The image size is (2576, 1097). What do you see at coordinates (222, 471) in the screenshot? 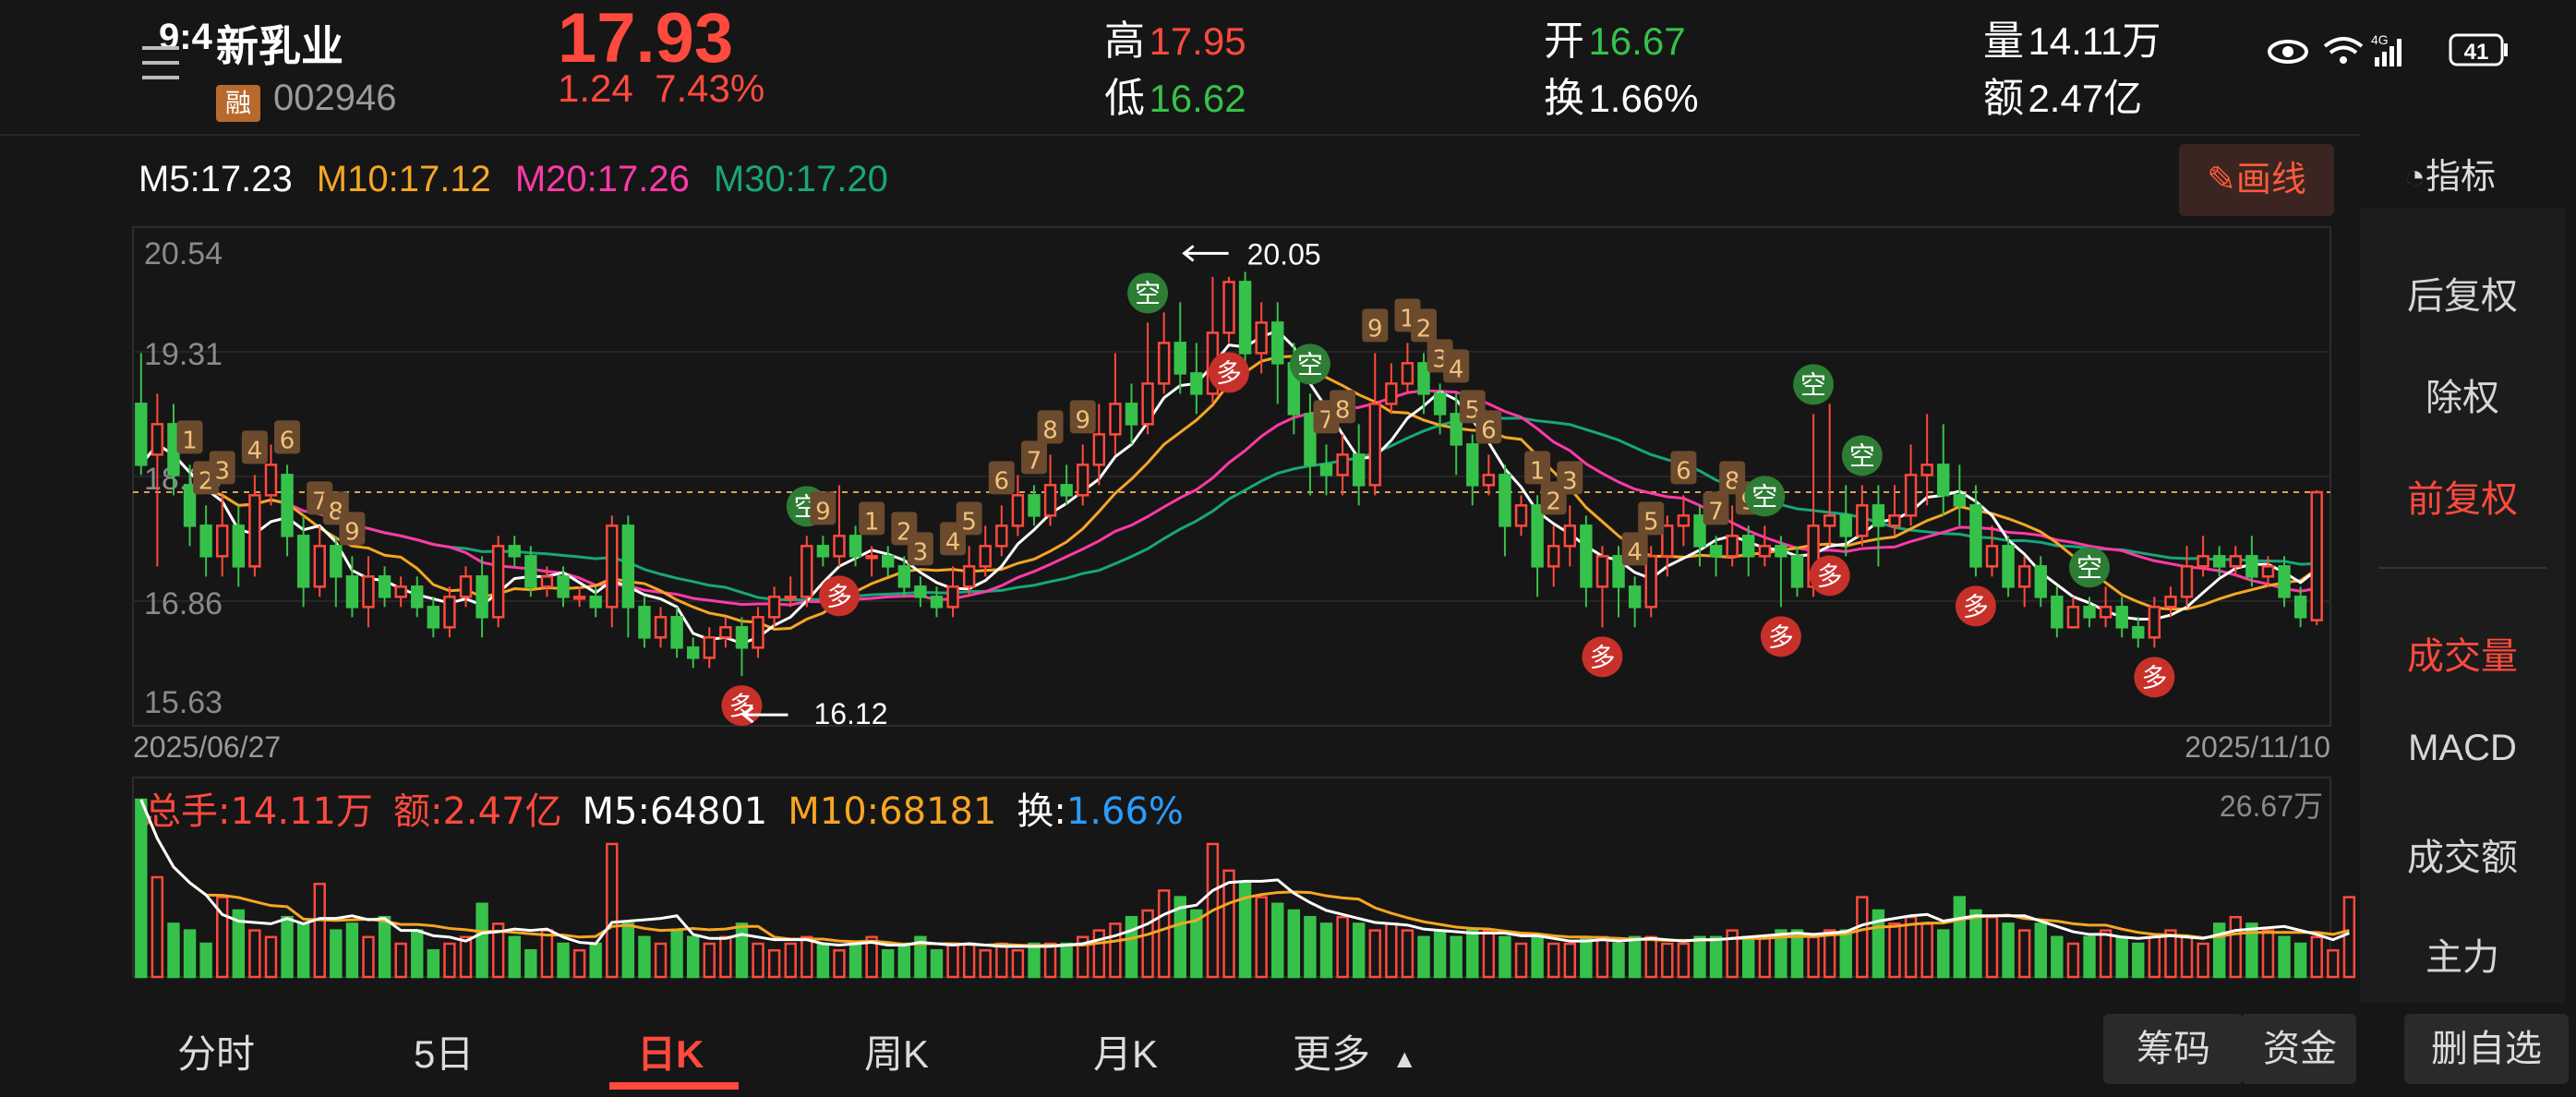
I see `signal-label: 3` at bounding box center [222, 471].